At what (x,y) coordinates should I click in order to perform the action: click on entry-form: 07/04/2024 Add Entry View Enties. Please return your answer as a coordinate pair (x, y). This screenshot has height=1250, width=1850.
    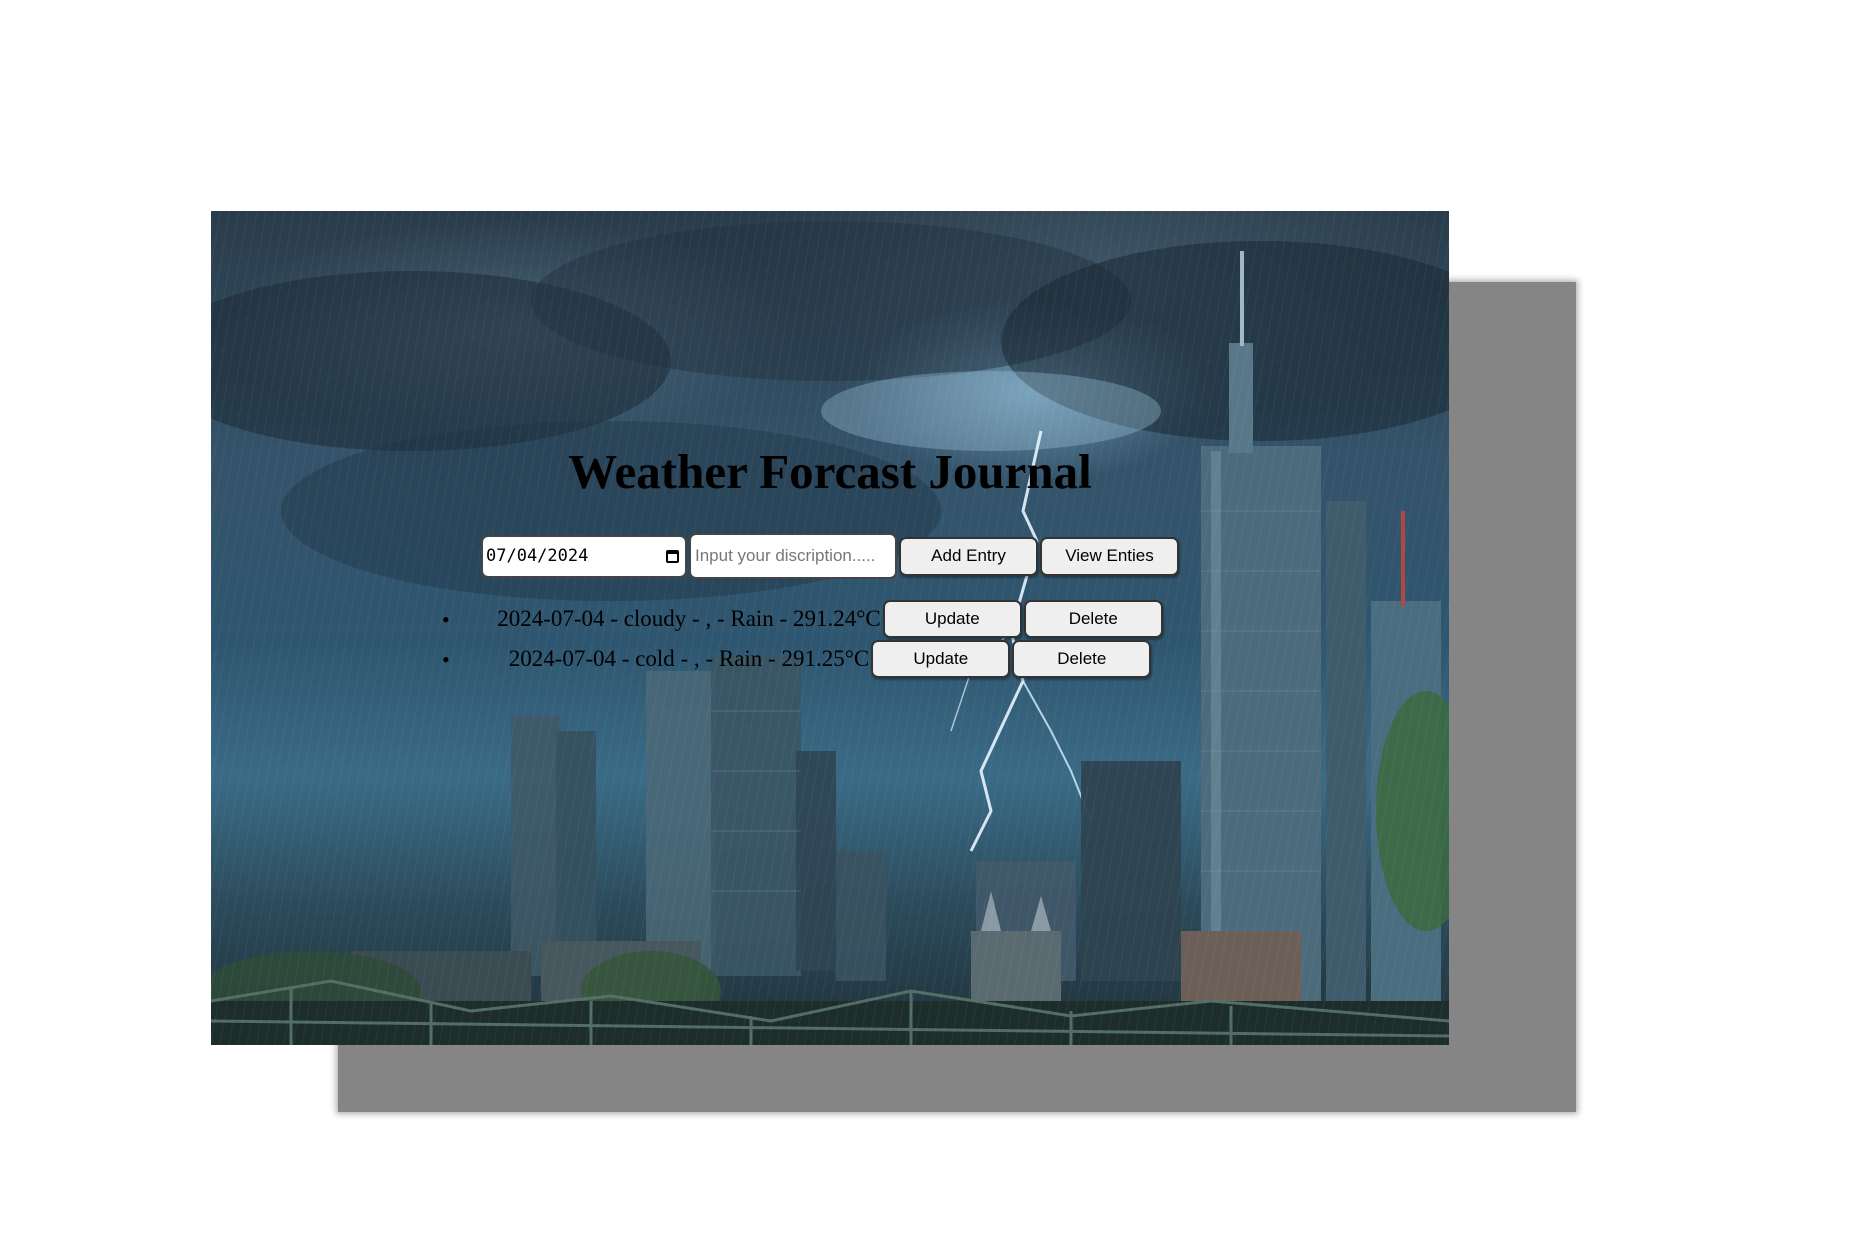
    Looking at the image, I should click on (830, 556).